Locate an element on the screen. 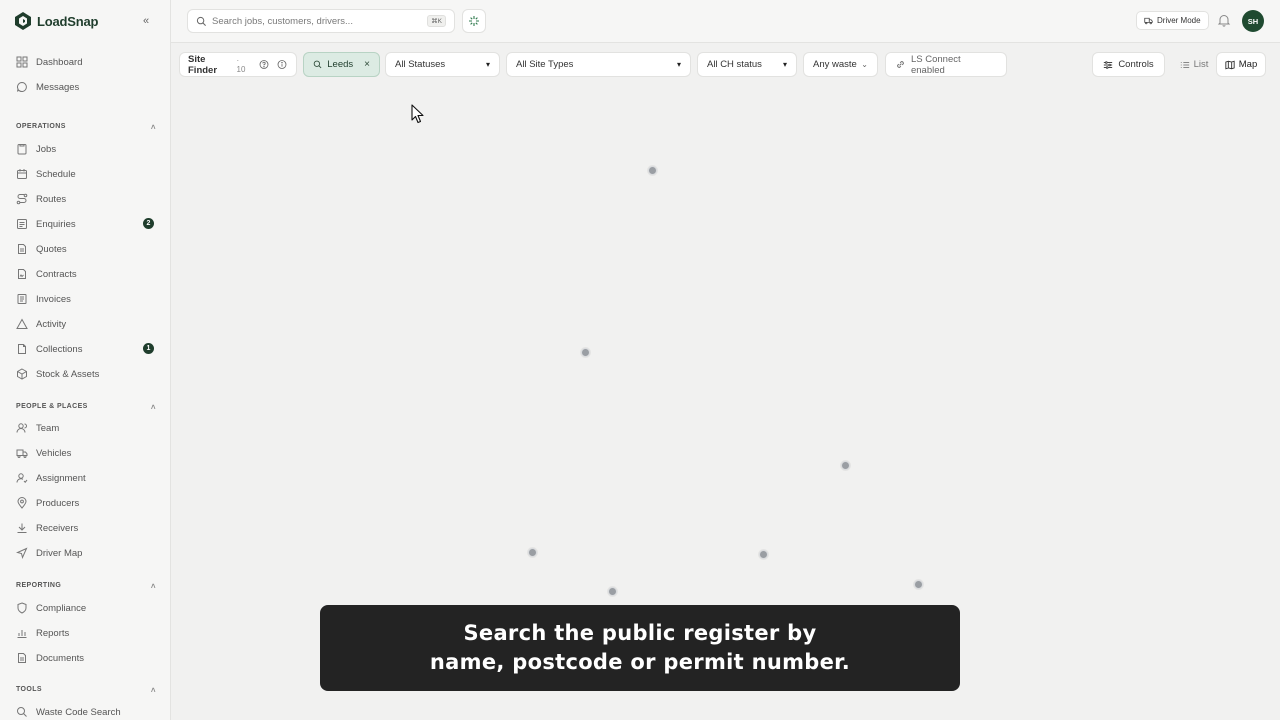 This screenshot has width=1280, height=720. sidebar-item-quotes: Quotes is located at coordinates (87, 249).